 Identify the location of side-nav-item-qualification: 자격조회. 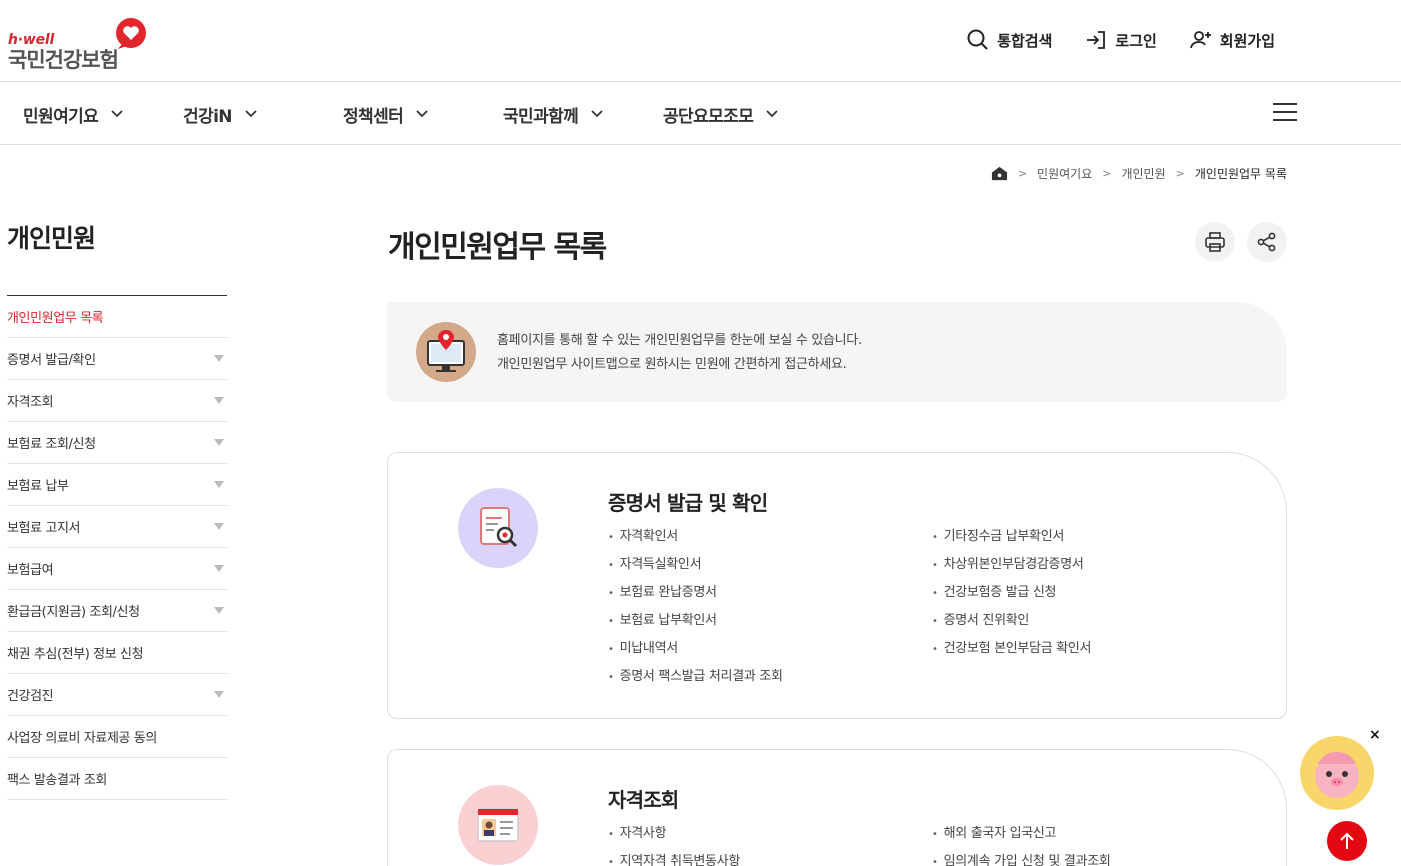
(117, 401).